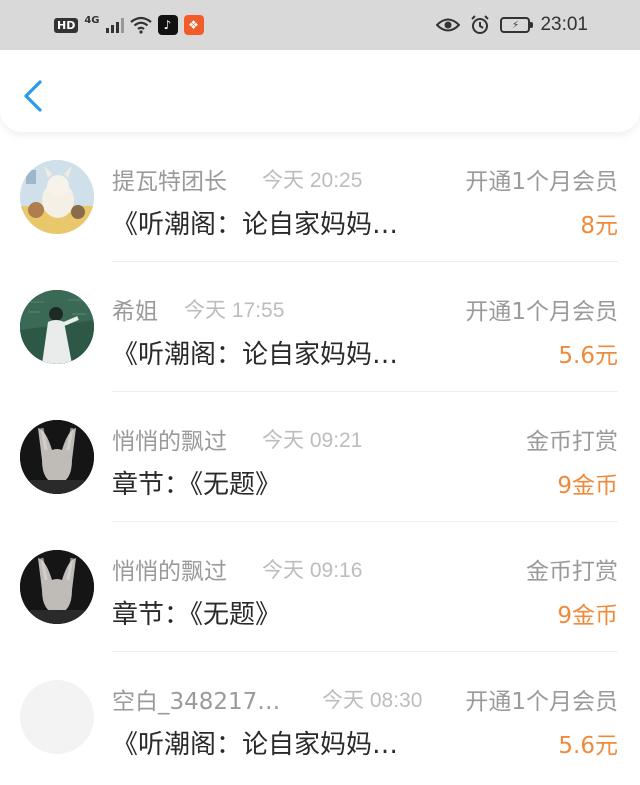 The image size is (640, 785). What do you see at coordinates (234, 310) in the screenshot?
I see `timestamp: 今天 17:55` at bounding box center [234, 310].